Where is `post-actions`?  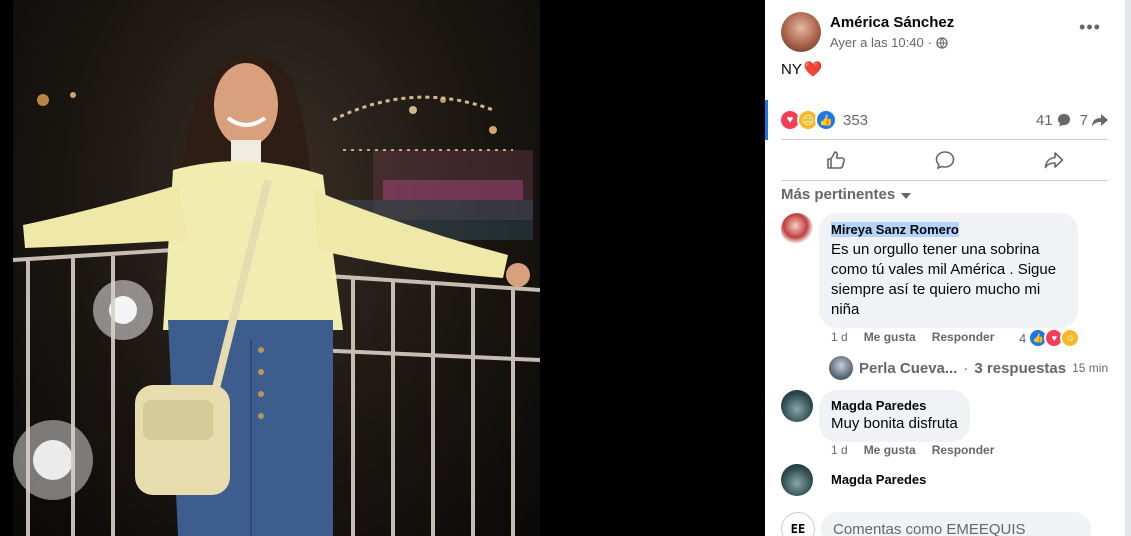 post-actions is located at coordinates (944, 160).